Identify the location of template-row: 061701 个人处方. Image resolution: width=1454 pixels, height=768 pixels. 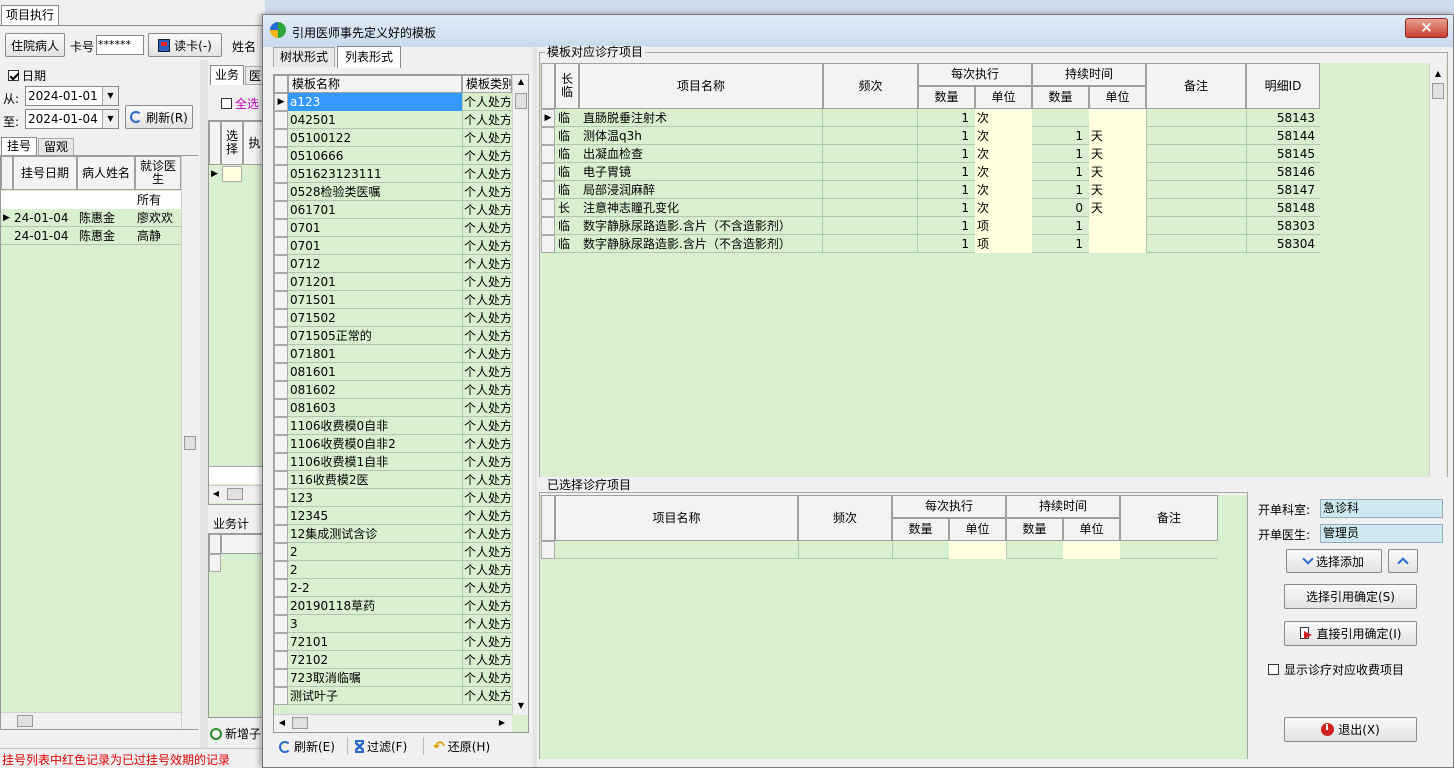
(393, 210).